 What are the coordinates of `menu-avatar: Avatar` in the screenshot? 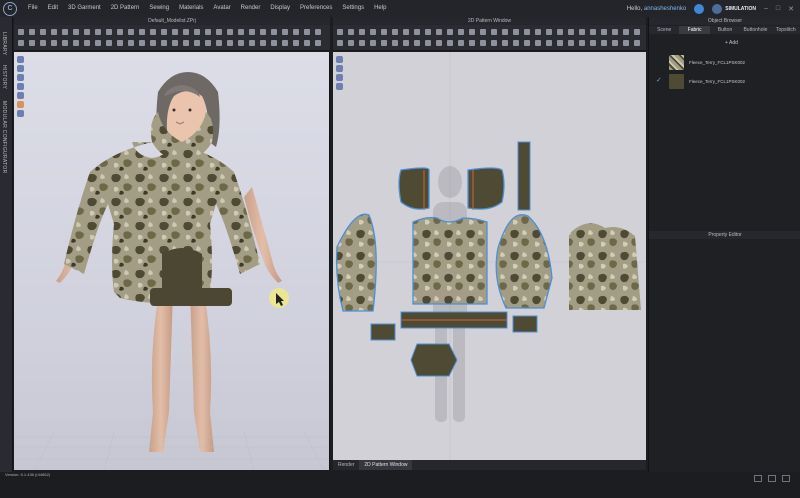 It's located at (221, 8).